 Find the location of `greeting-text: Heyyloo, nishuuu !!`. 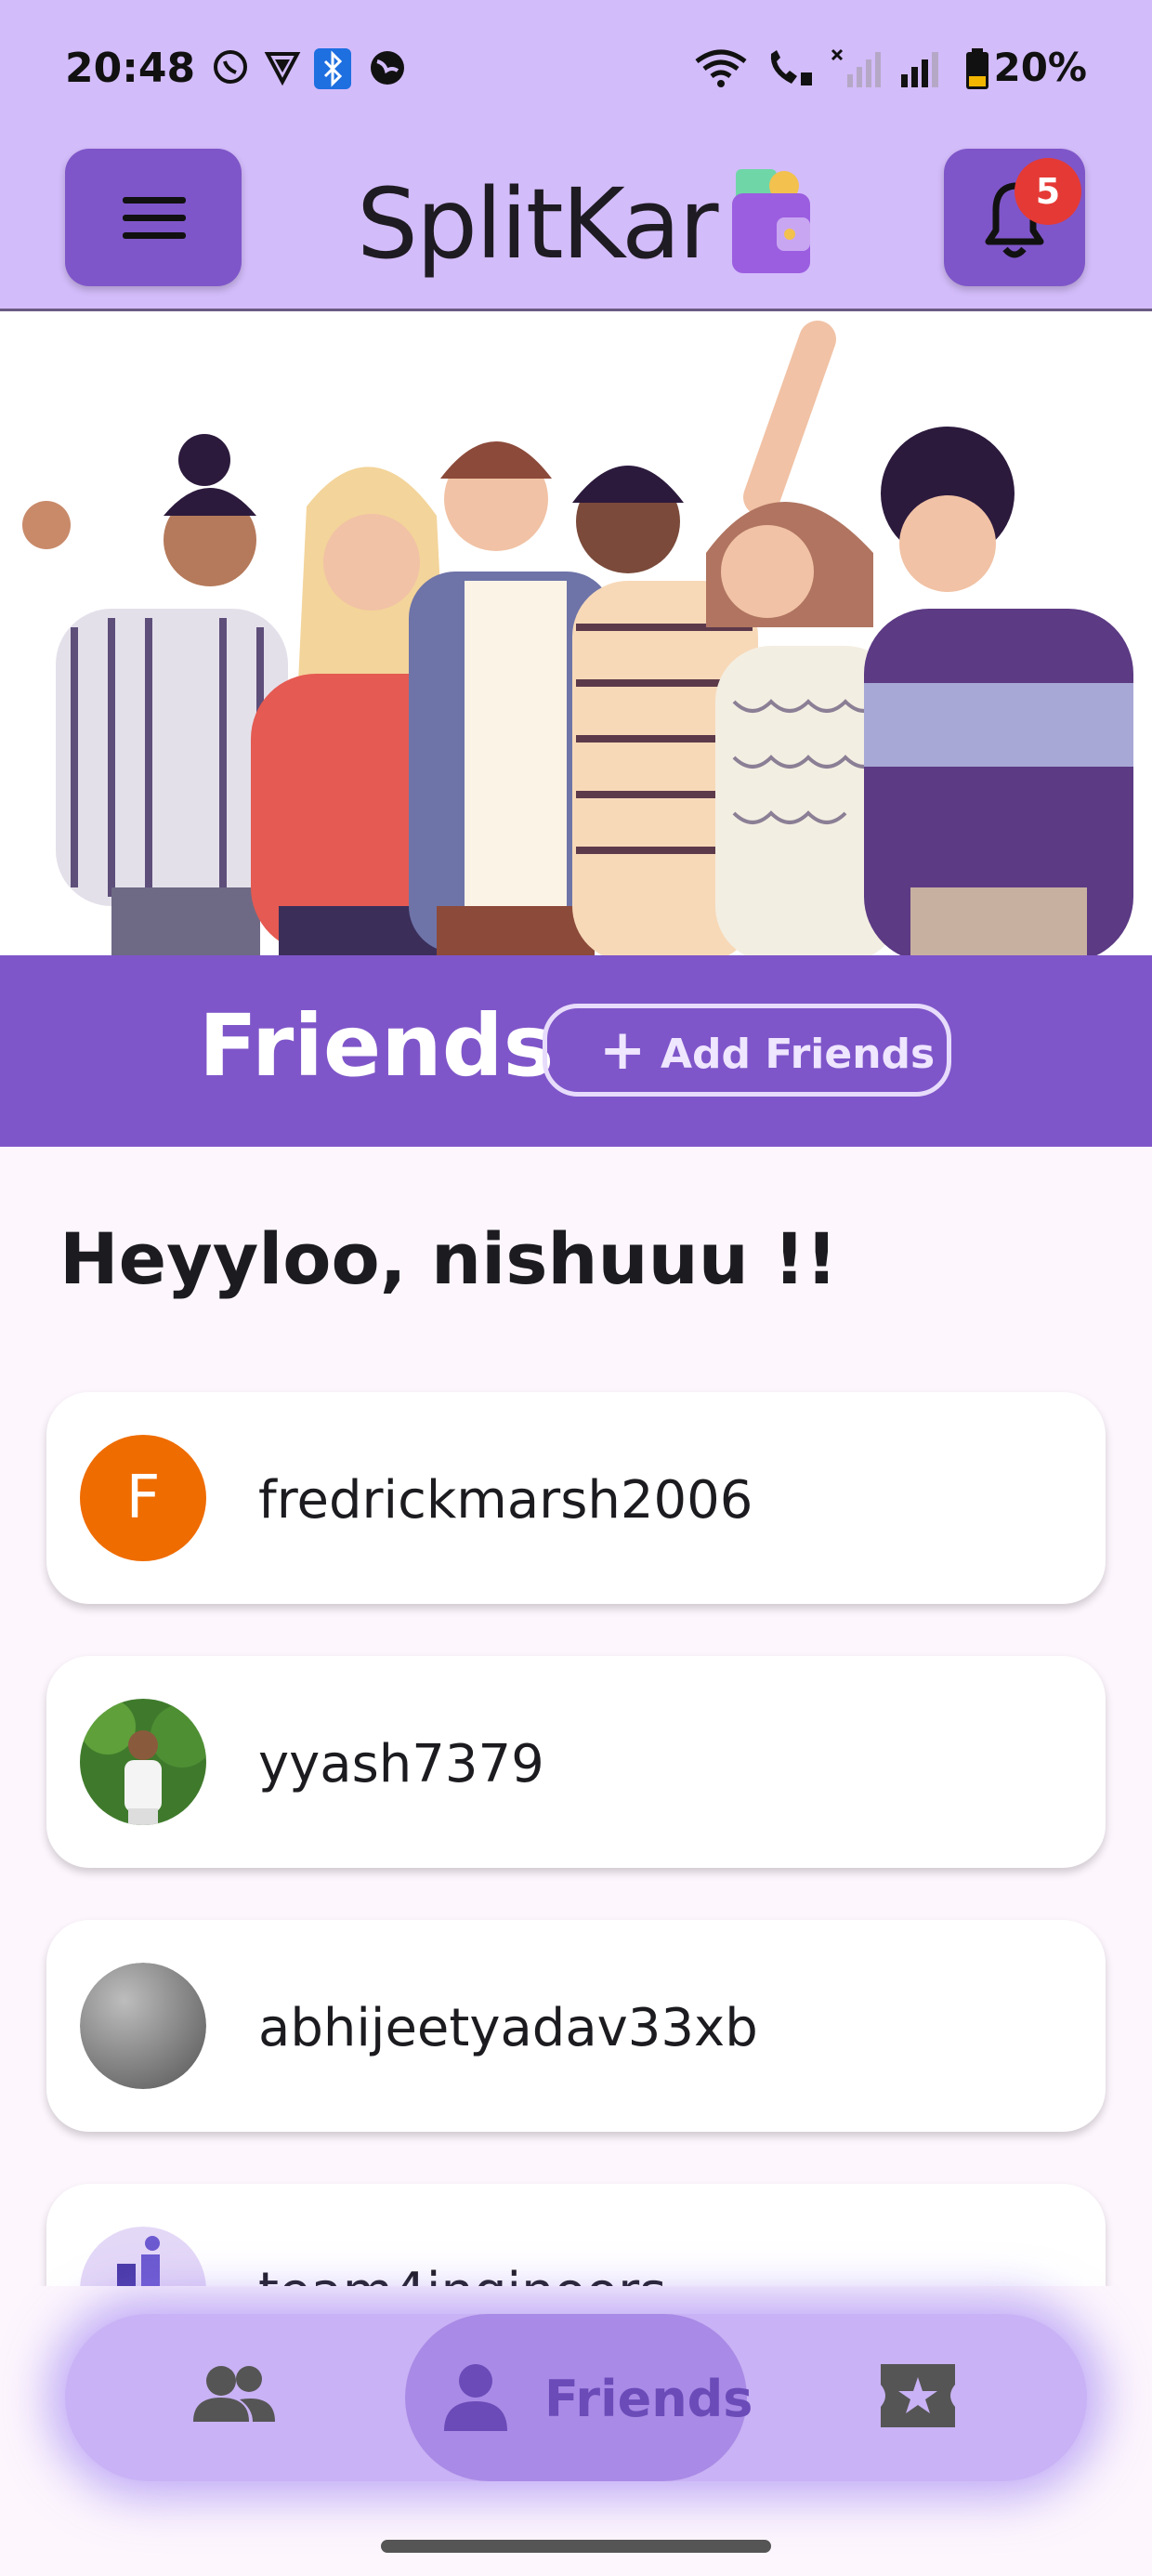

greeting-text: Heyyloo, nishuuu !! is located at coordinates (448, 1258).